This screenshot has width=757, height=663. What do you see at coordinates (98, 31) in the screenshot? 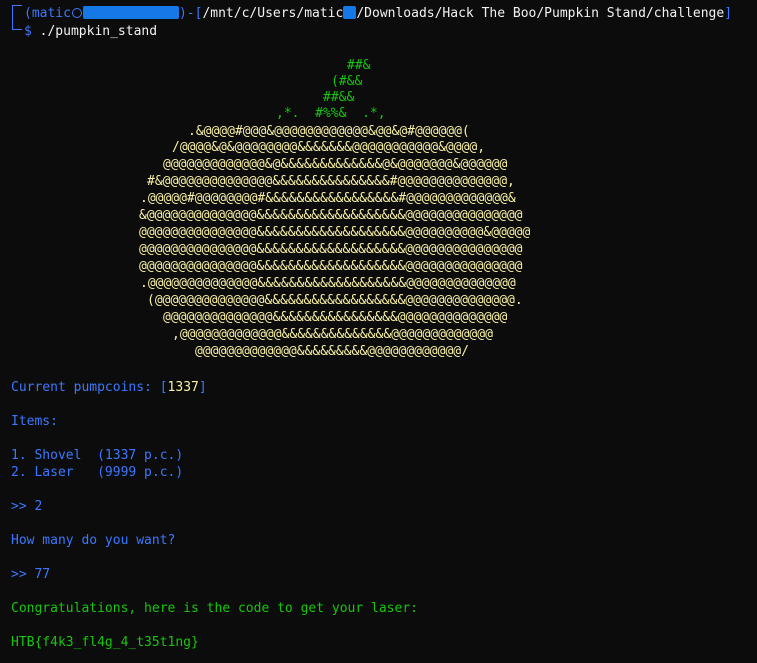
I see `command-text: ./pumpkin_stand` at bounding box center [98, 31].